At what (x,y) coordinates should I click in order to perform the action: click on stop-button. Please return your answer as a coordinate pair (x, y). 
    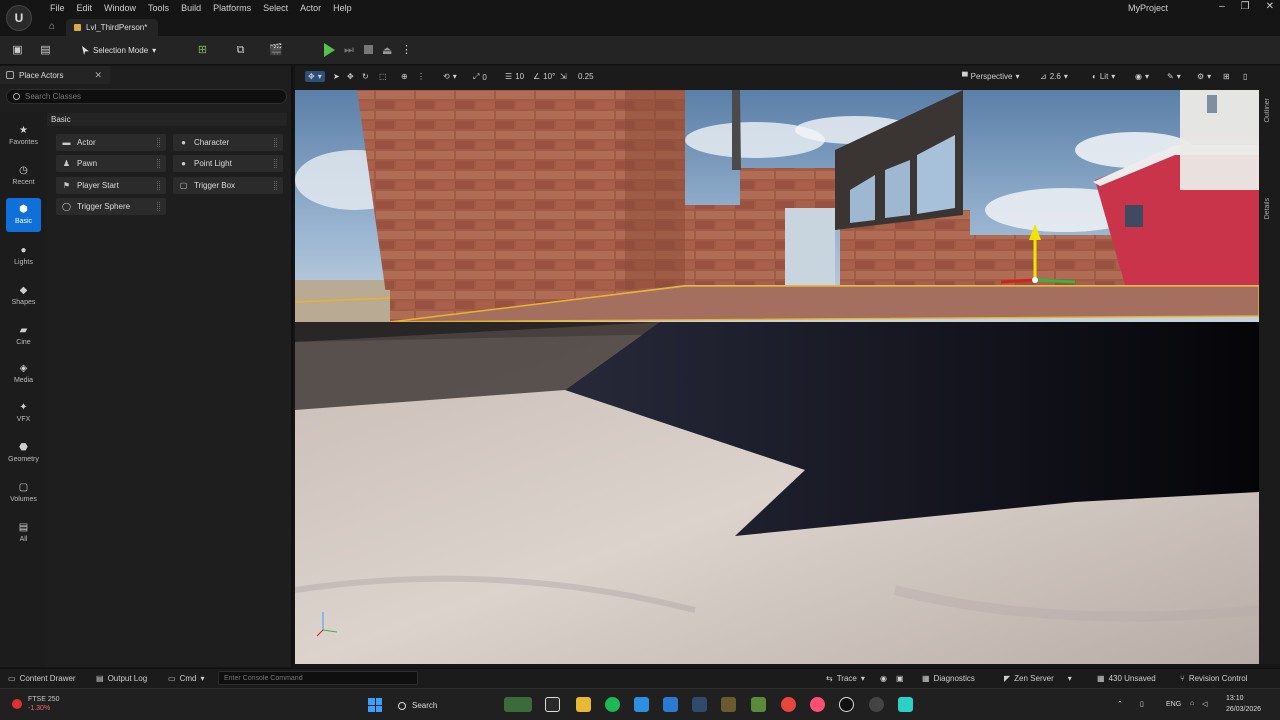
    Looking at the image, I should click on (368, 49).